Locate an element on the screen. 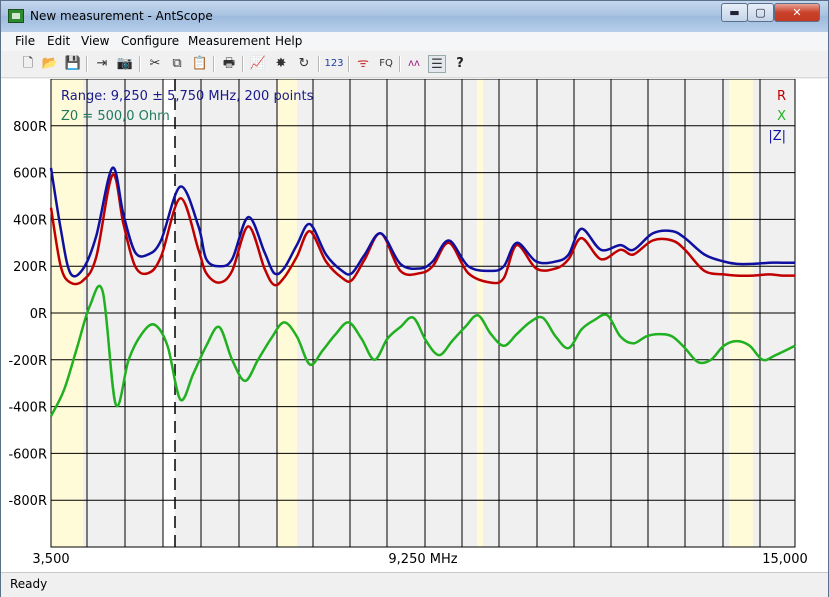  menu-edit: Edit is located at coordinates (58, 41).